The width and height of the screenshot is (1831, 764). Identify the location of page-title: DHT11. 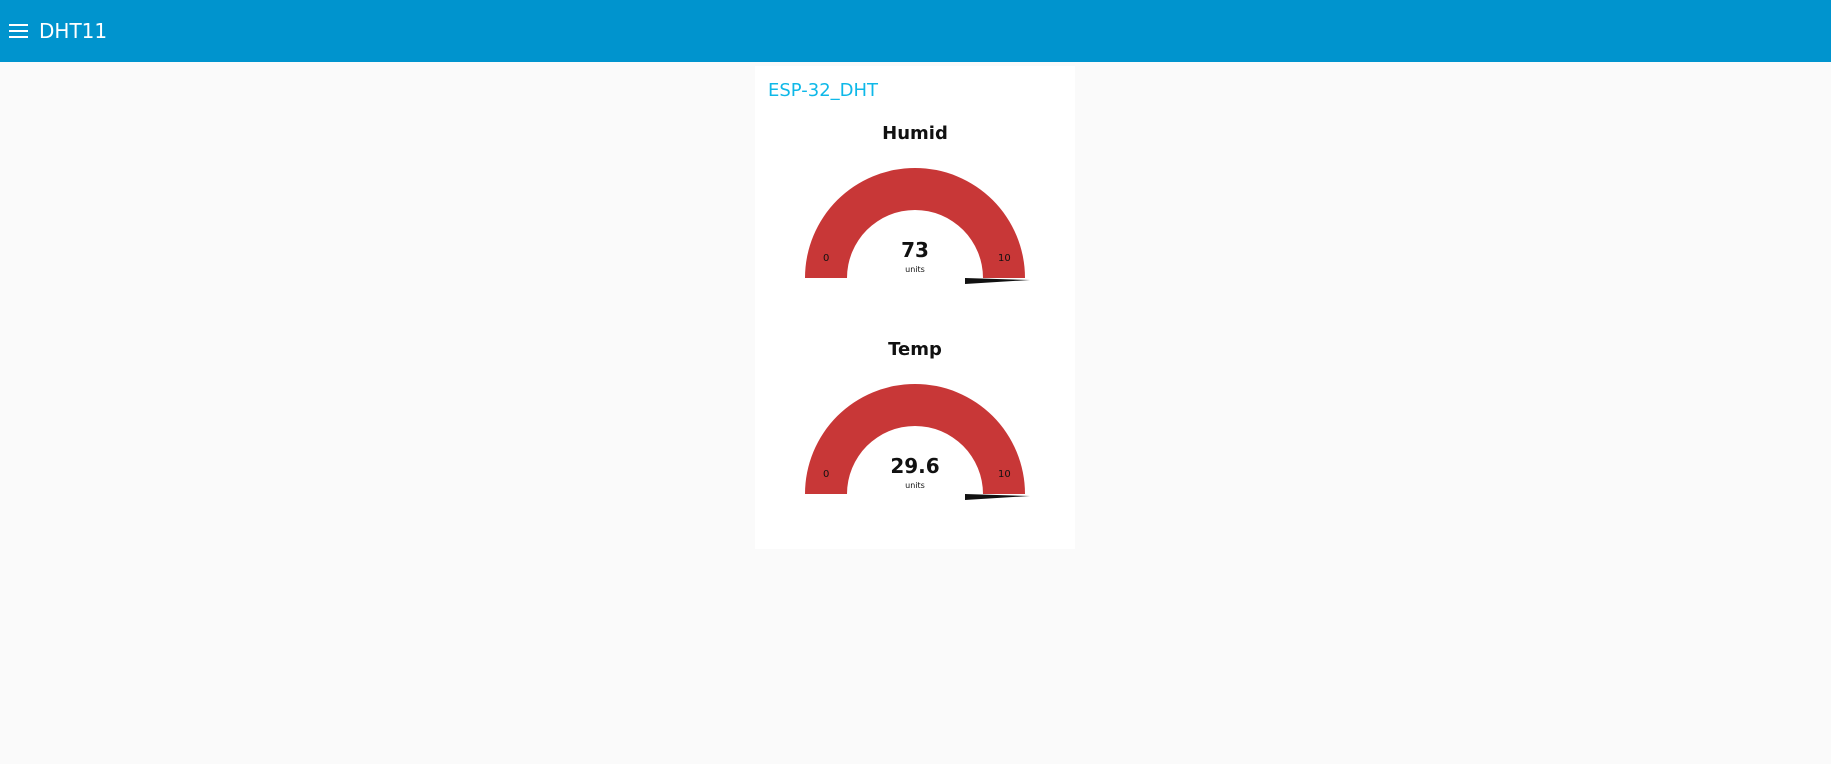
(73, 31).